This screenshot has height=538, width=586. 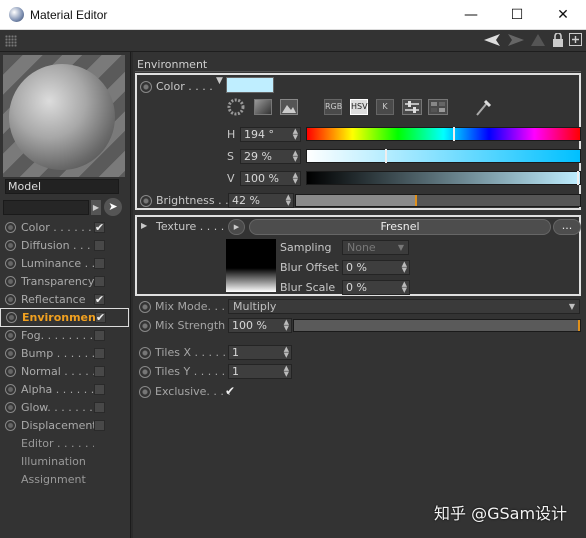 What do you see at coordinates (295, 134) in the screenshot?
I see `hue-spinner: ▲ ▼` at bounding box center [295, 134].